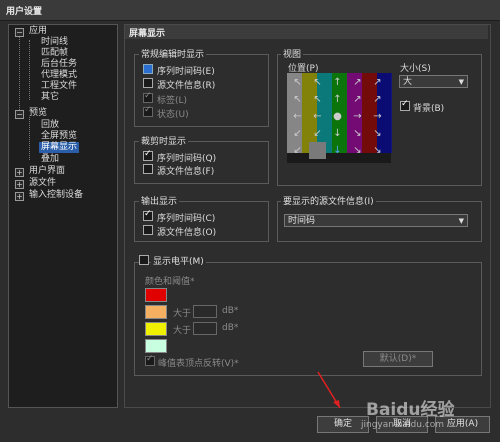 The width and height of the screenshot is (500, 442). Describe the element at coordinates (156, 295) in the screenshot. I see `level-swatch-red` at that location.